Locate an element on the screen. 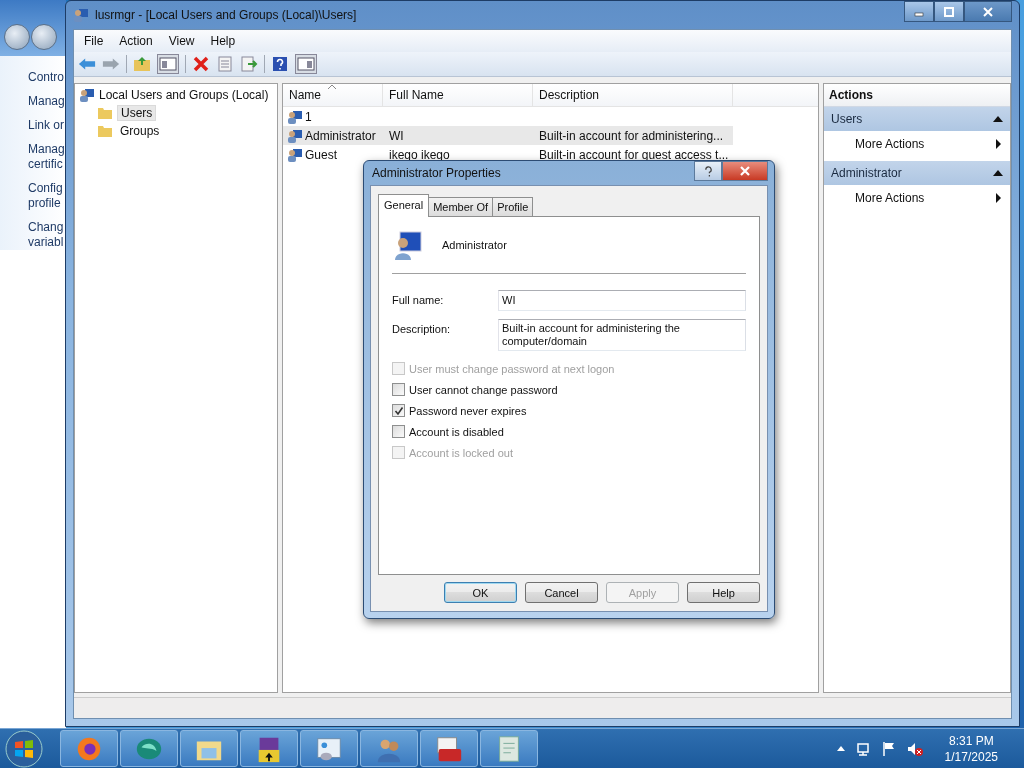 Image resolution: width=1024 pixels, height=768 pixels. folder-up-icon is located at coordinates (142, 64).